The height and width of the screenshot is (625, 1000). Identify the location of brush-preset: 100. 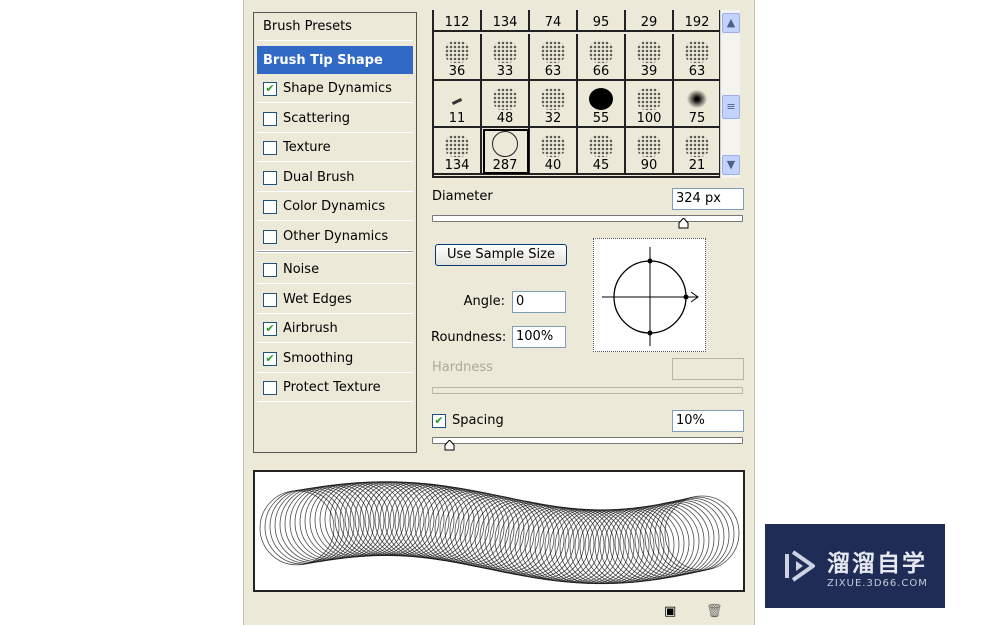
(650, 104).